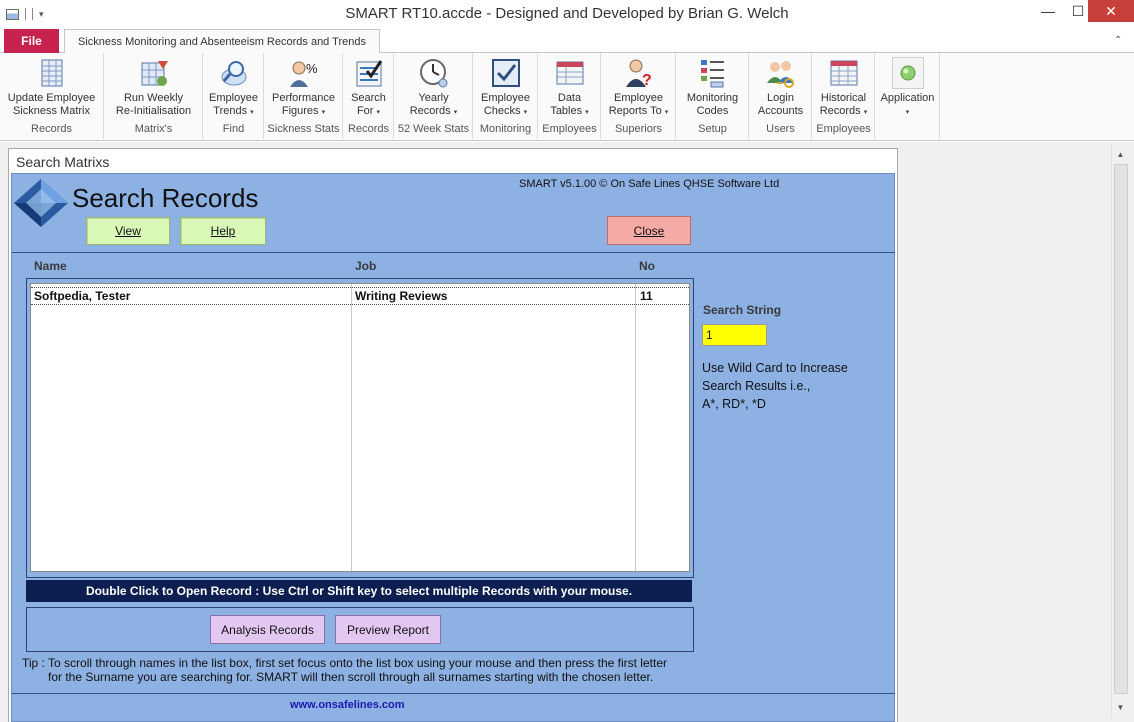 This screenshot has height=722, width=1134. Describe the element at coordinates (781, 73) in the screenshot. I see `users-keys-icon` at that location.